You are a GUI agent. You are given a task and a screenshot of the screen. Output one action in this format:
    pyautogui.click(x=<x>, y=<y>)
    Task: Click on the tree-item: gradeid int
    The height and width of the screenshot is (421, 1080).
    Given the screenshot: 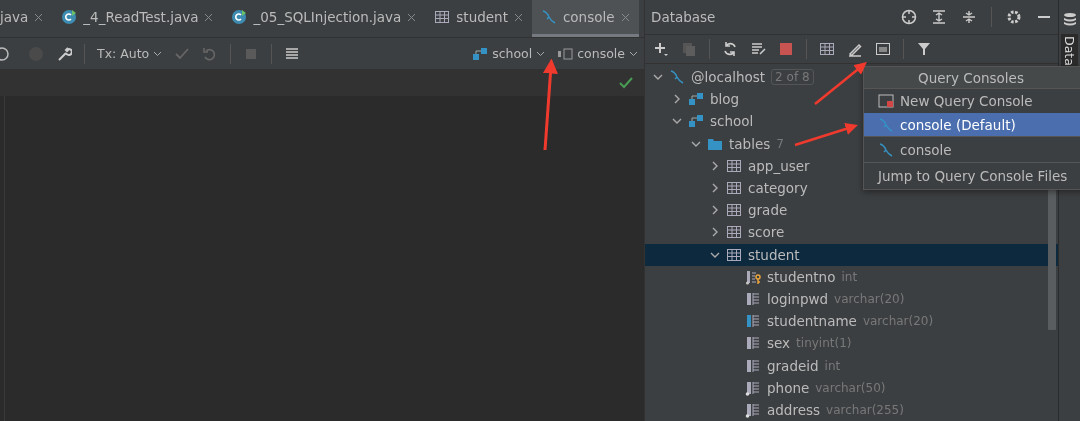 What is the action you would take?
    pyautogui.click(x=851, y=365)
    